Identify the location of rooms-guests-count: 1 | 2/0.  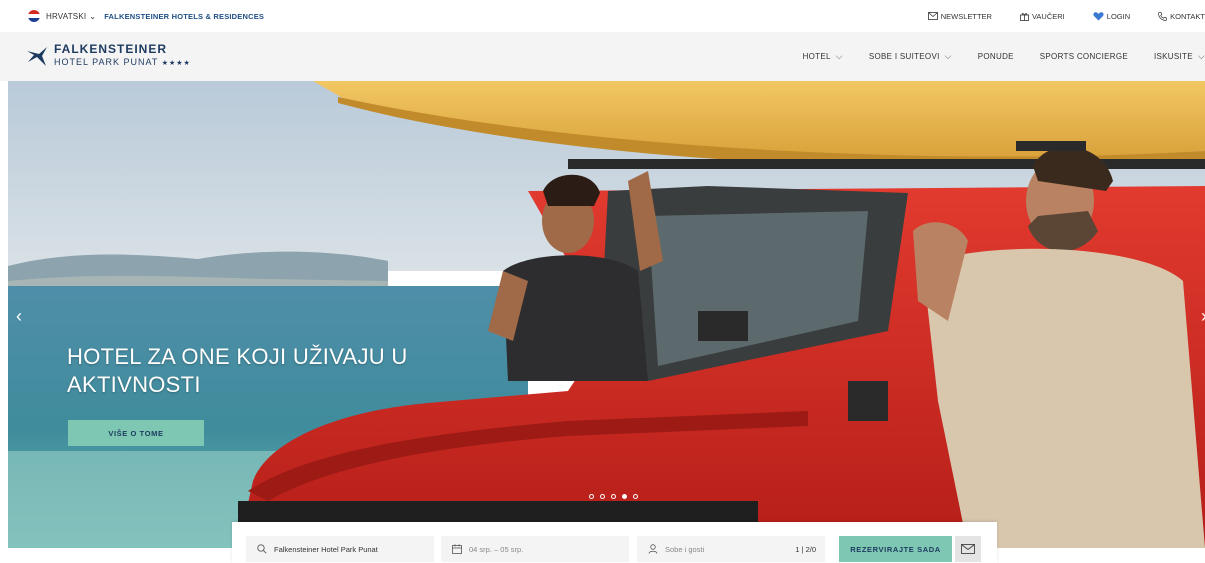
(805, 549).